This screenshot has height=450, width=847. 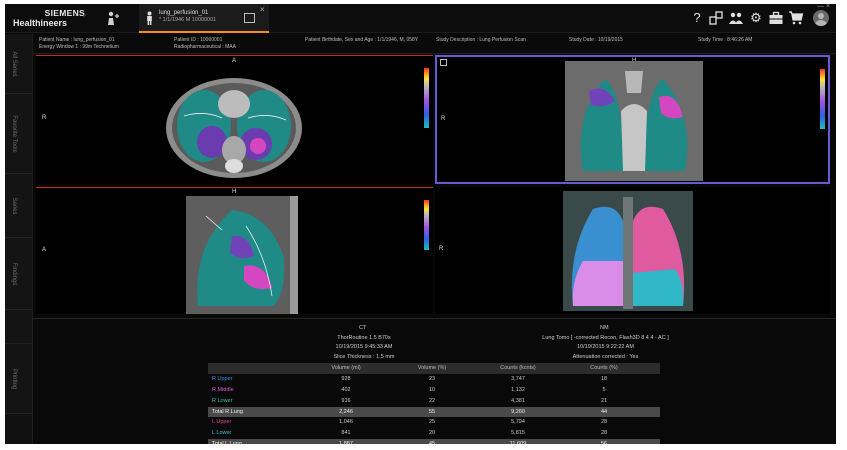 I want to click on person-icon, so click(x=149, y=18).